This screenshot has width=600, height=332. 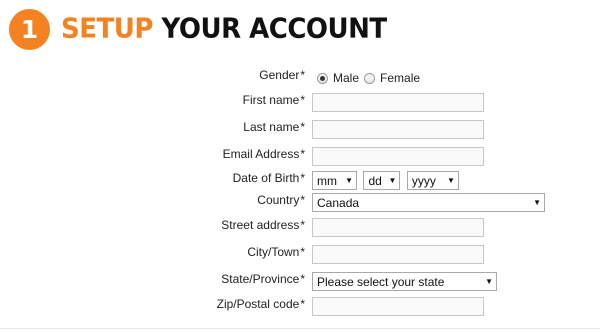 What do you see at coordinates (263, 154) in the screenshot?
I see `email-label: Email Address*` at bounding box center [263, 154].